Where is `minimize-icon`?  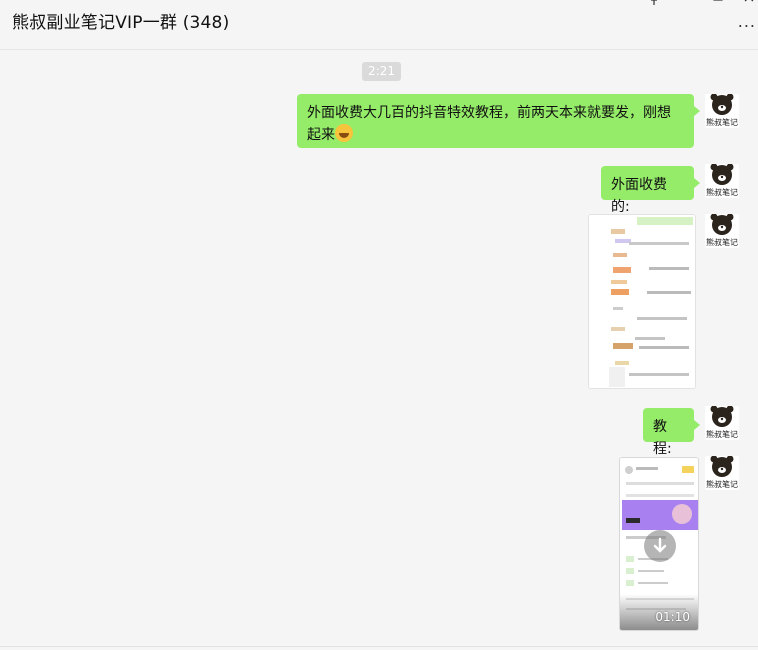 minimize-icon is located at coordinates (686, 4).